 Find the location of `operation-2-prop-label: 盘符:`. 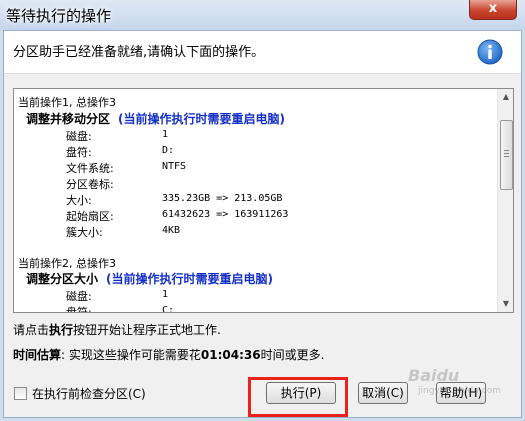

operation-2-prop-label: 盘符: is located at coordinates (79, 308).